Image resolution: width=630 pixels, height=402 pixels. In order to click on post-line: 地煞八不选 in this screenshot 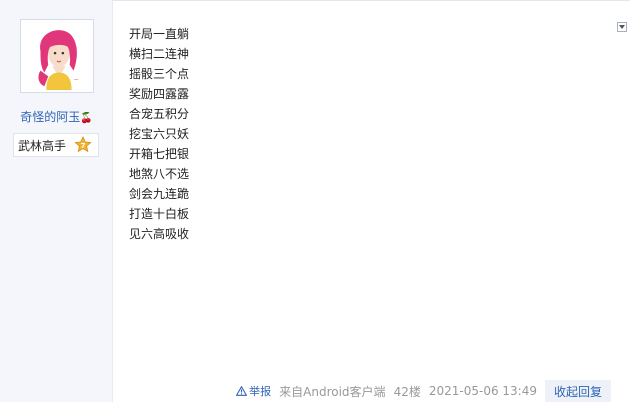, I will do `click(159, 174)`.